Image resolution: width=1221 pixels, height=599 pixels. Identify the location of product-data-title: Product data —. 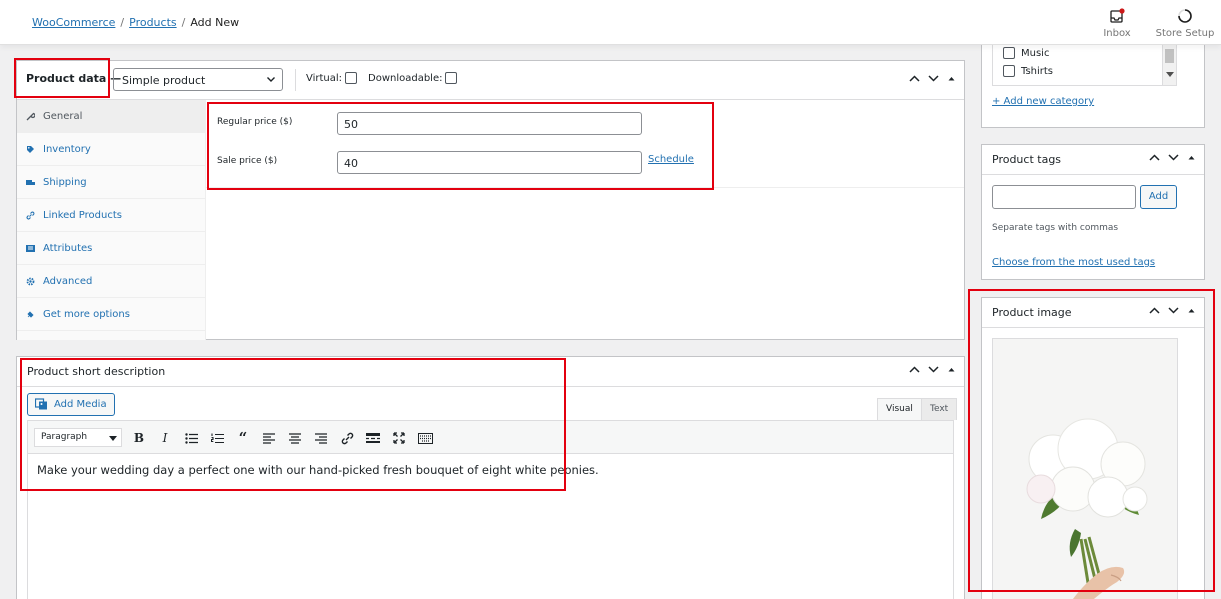
(74, 78).